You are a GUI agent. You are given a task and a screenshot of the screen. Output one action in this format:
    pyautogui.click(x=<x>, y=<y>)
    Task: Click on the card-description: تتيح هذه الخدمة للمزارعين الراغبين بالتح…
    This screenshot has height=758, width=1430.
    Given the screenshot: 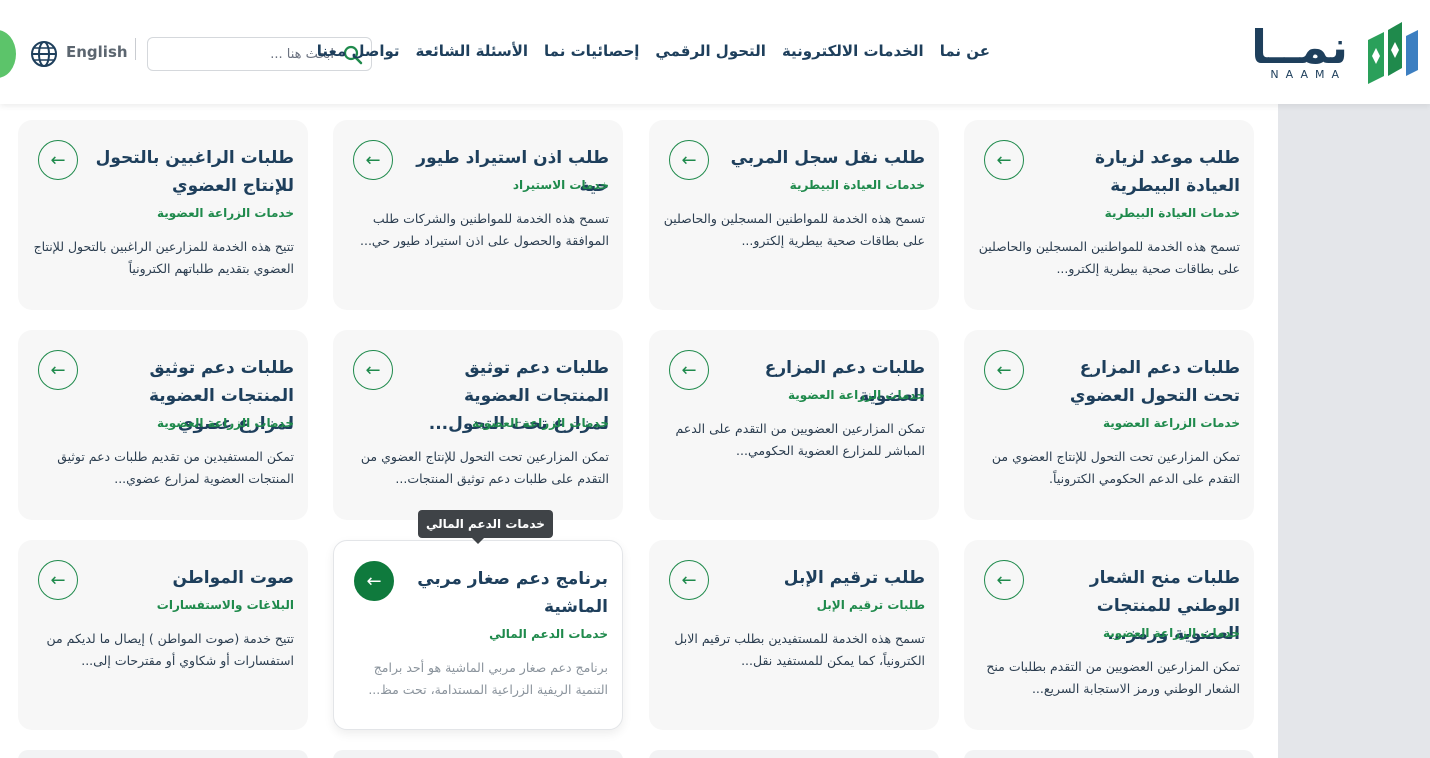 What is the action you would take?
    pyautogui.click(x=163, y=257)
    